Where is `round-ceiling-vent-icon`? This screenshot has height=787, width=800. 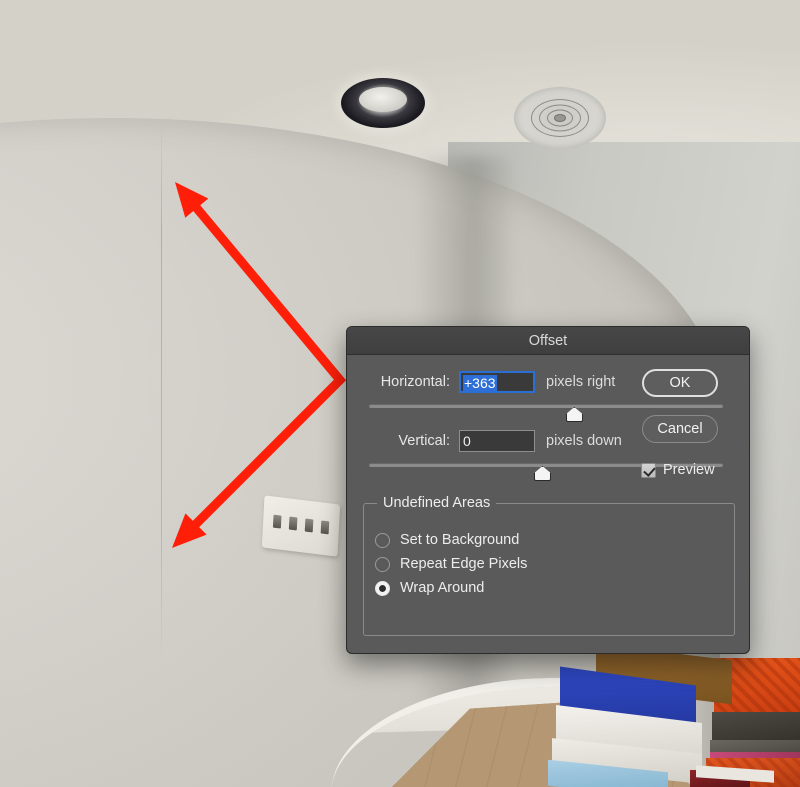 round-ceiling-vent-icon is located at coordinates (560, 118).